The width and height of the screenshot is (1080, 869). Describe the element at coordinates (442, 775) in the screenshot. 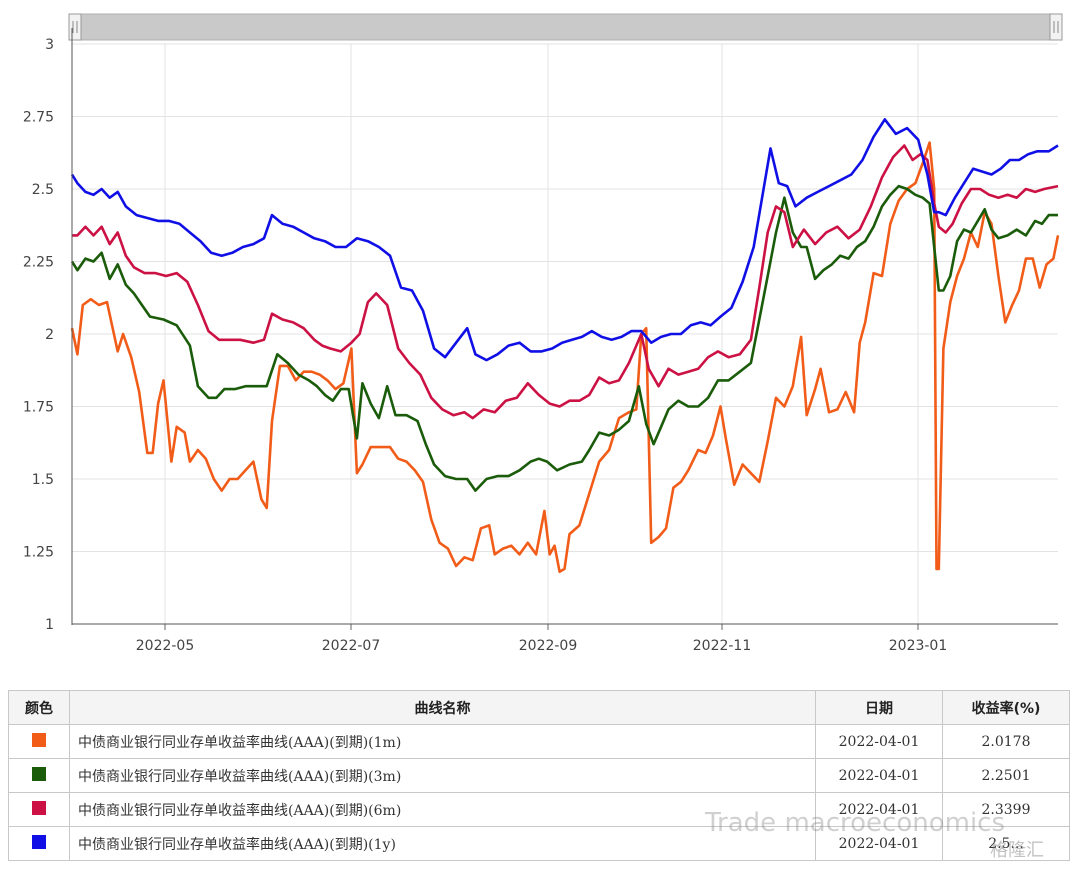

I see `curve-name: 中债商业银行同业存单收益率曲线(AAA)(到期)(3m)` at that location.